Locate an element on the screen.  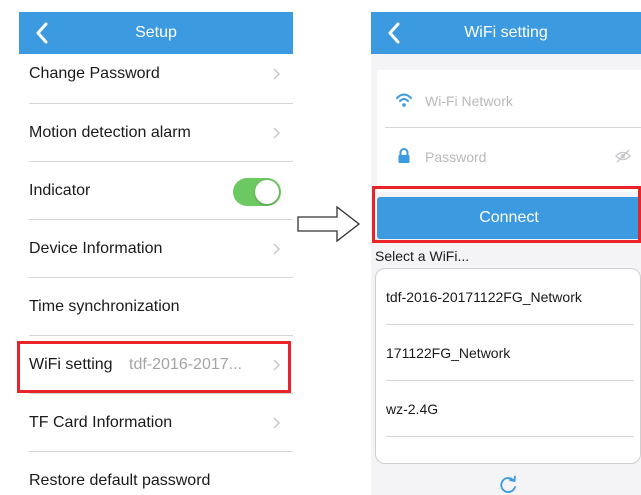
password-input is located at coordinates (515, 157).